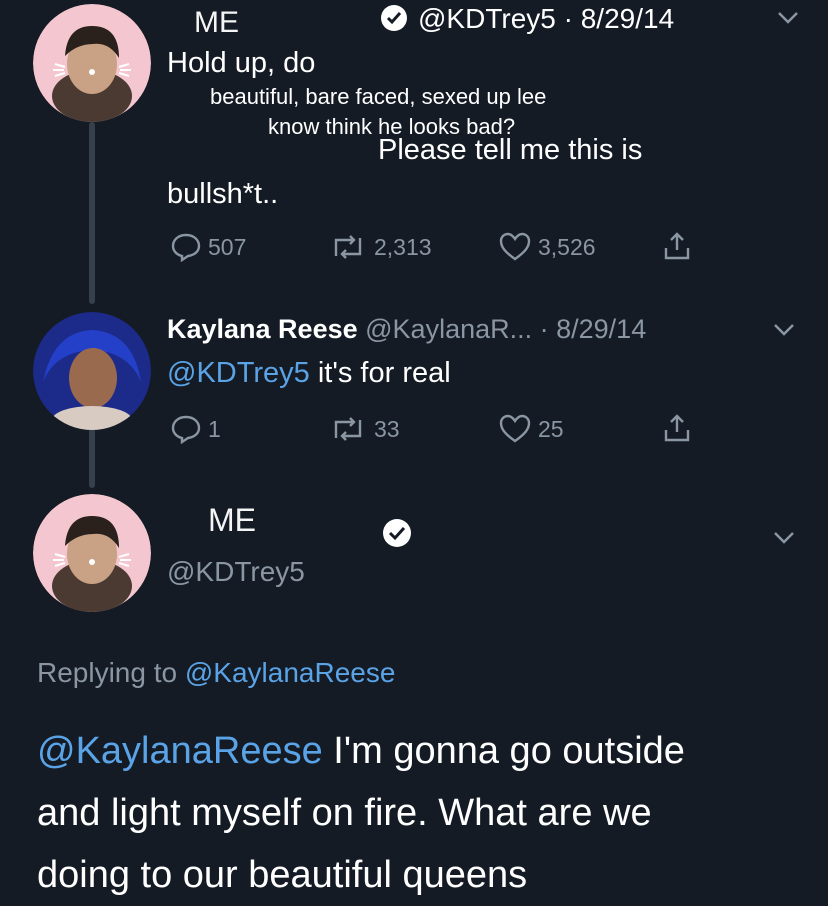 The width and height of the screenshot is (828, 906). What do you see at coordinates (223, 194) in the screenshot?
I see `tweet1-text-end: bullsh*t..` at bounding box center [223, 194].